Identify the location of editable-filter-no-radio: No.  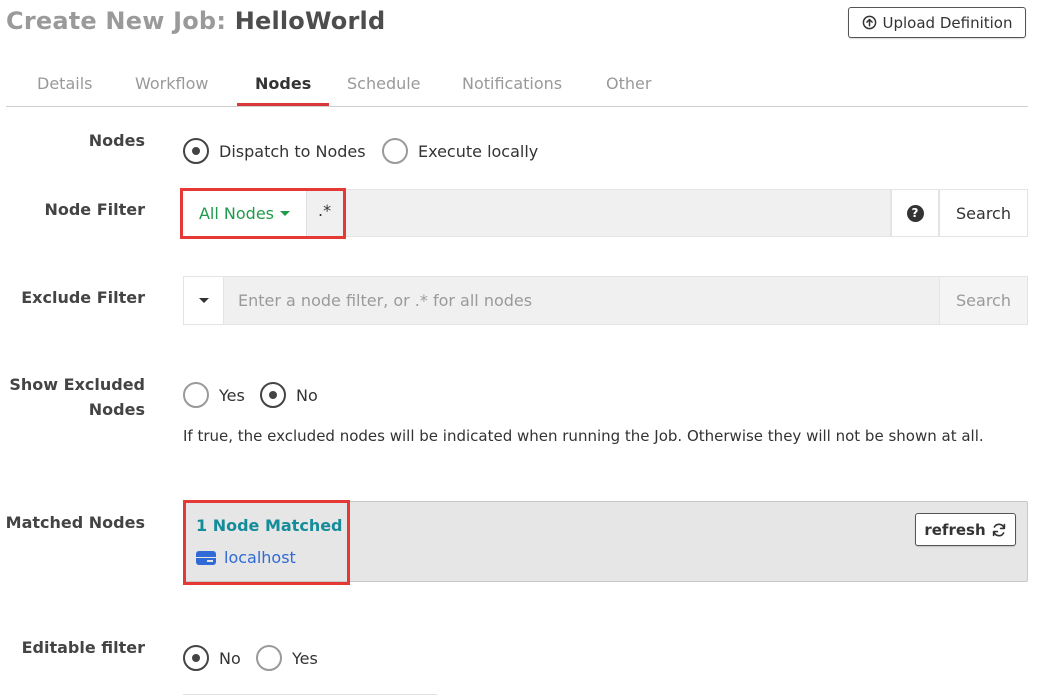
(212, 658).